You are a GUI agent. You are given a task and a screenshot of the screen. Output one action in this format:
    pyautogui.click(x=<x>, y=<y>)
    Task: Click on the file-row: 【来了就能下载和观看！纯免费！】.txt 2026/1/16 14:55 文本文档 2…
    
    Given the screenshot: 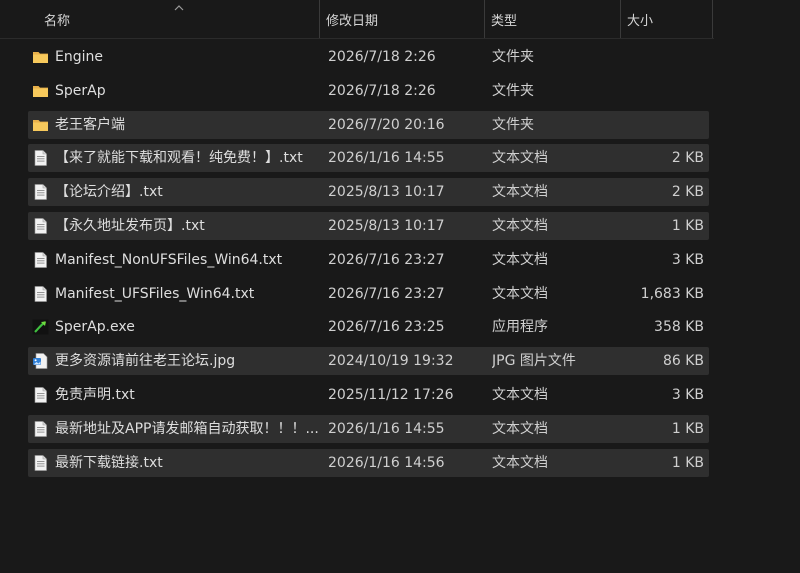 What is the action you would take?
    pyautogui.click(x=368, y=158)
    